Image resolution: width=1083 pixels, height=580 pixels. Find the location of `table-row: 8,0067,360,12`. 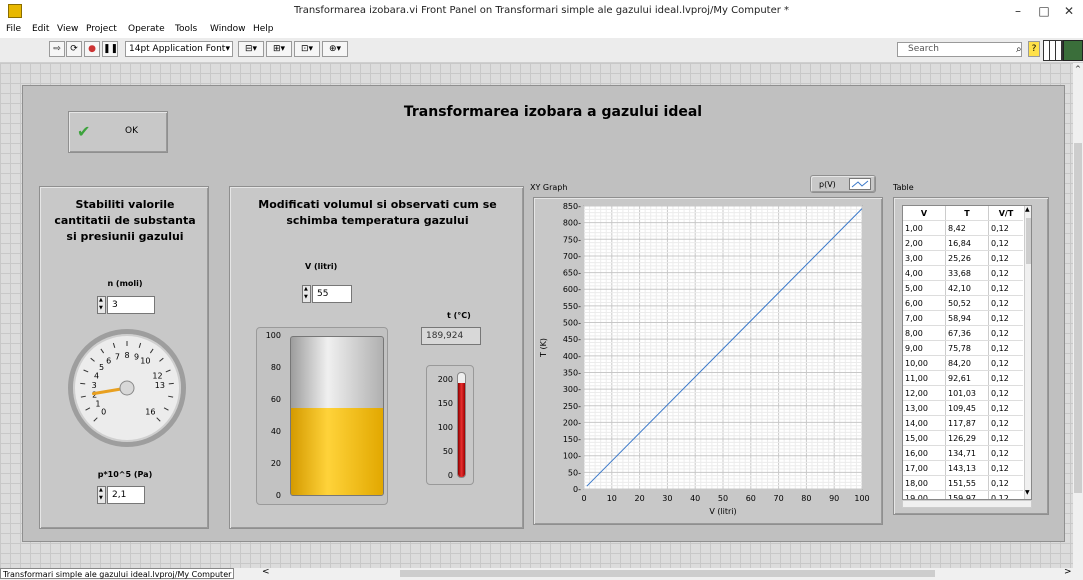

table-row: 8,0067,360,12 is located at coordinates (963, 333).